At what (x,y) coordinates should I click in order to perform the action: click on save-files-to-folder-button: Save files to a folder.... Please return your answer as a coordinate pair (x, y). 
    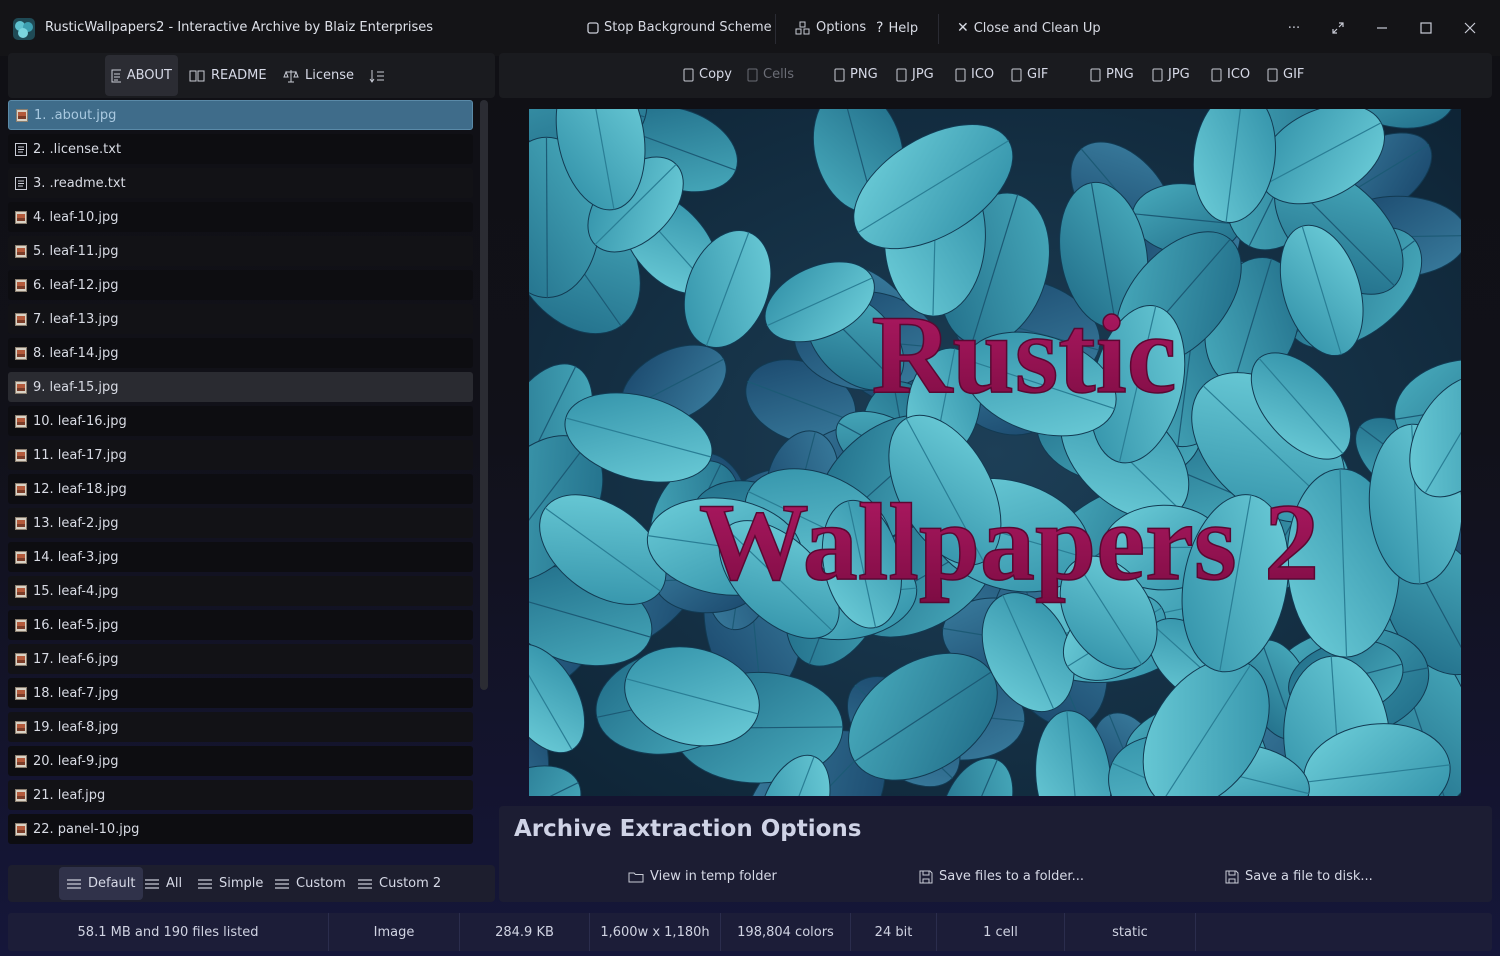
    Looking at the image, I should click on (1001, 876).